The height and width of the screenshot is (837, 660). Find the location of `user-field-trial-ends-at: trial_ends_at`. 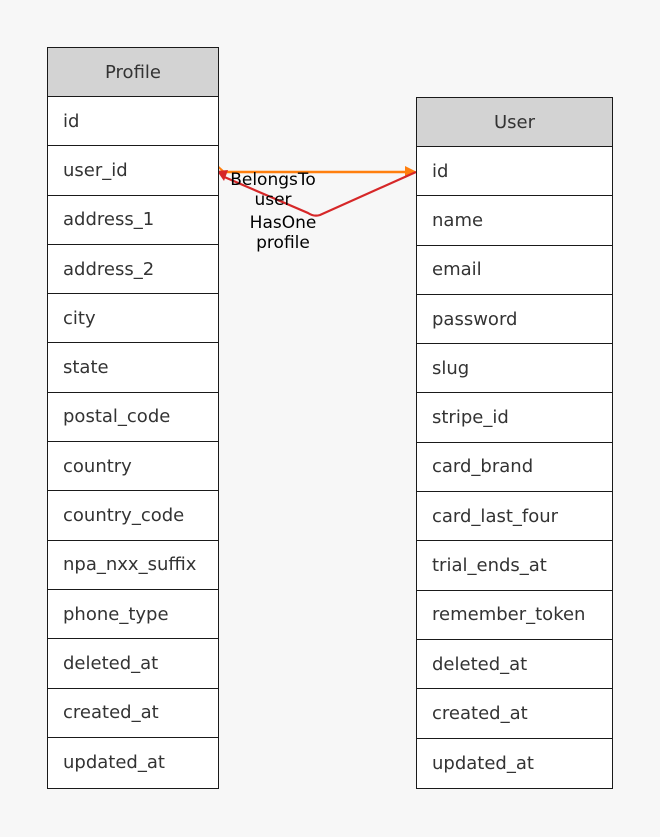

user-field-trial-ends-at: trial_ends_at is located at coordinates (514, 566).